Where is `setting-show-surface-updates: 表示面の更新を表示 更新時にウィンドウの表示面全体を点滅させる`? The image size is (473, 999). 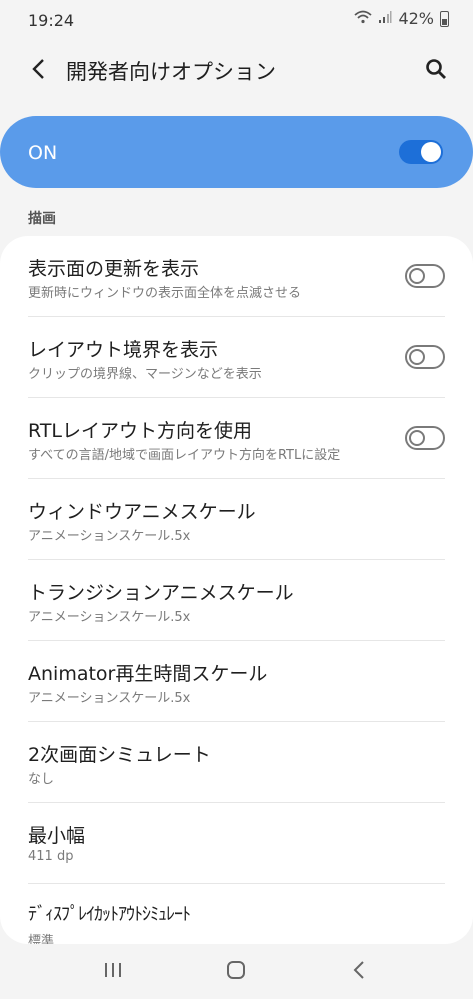 setting-show-surface-updates: 表示面の更新を表示 更新時にウィンドウの表示面全体を点滅させる is located at coordinates (236, 276).